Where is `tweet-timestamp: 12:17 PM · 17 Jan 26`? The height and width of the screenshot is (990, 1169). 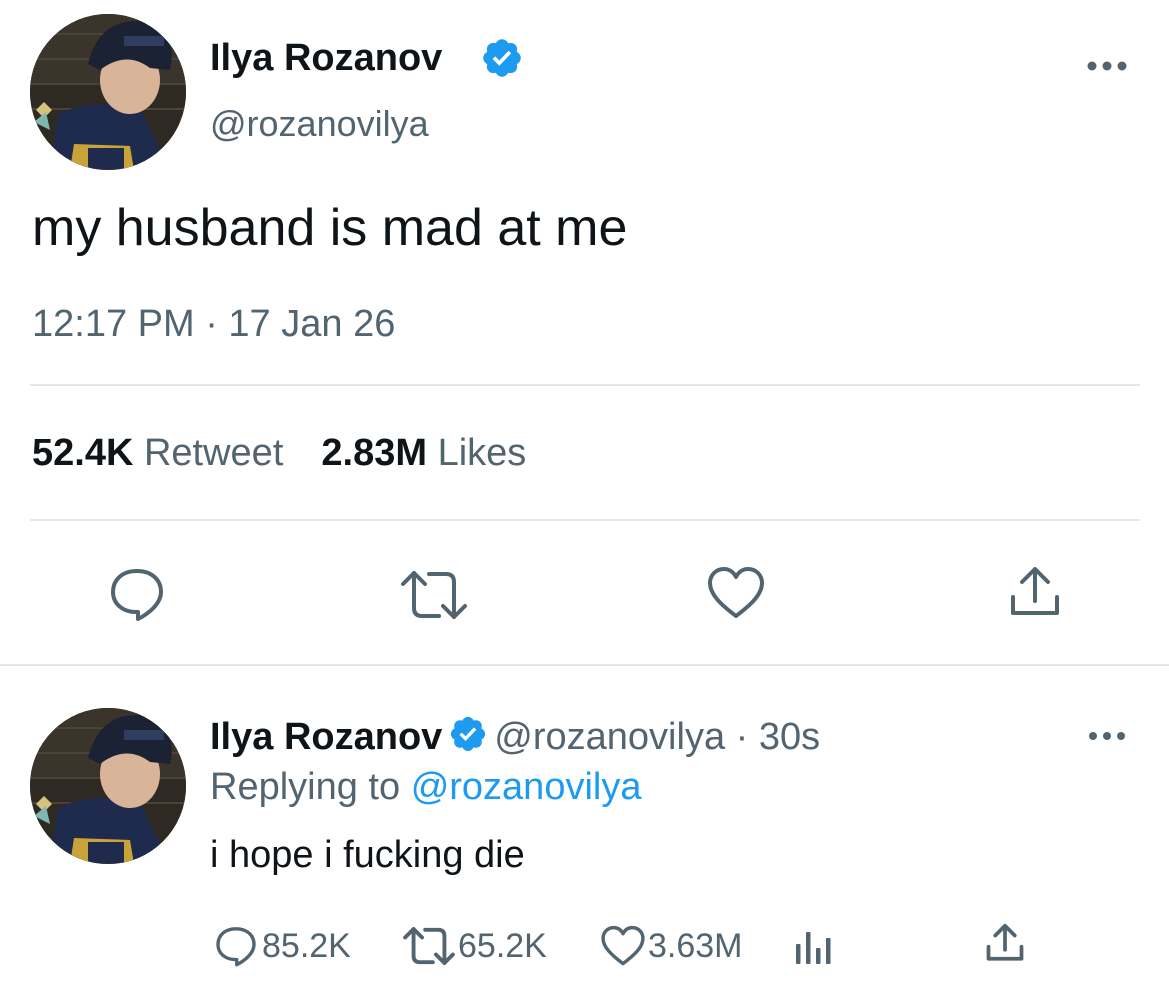
tweet-timestamp: 12:17 PM · 17 Jan 26 is located at coordinates (213, 324).